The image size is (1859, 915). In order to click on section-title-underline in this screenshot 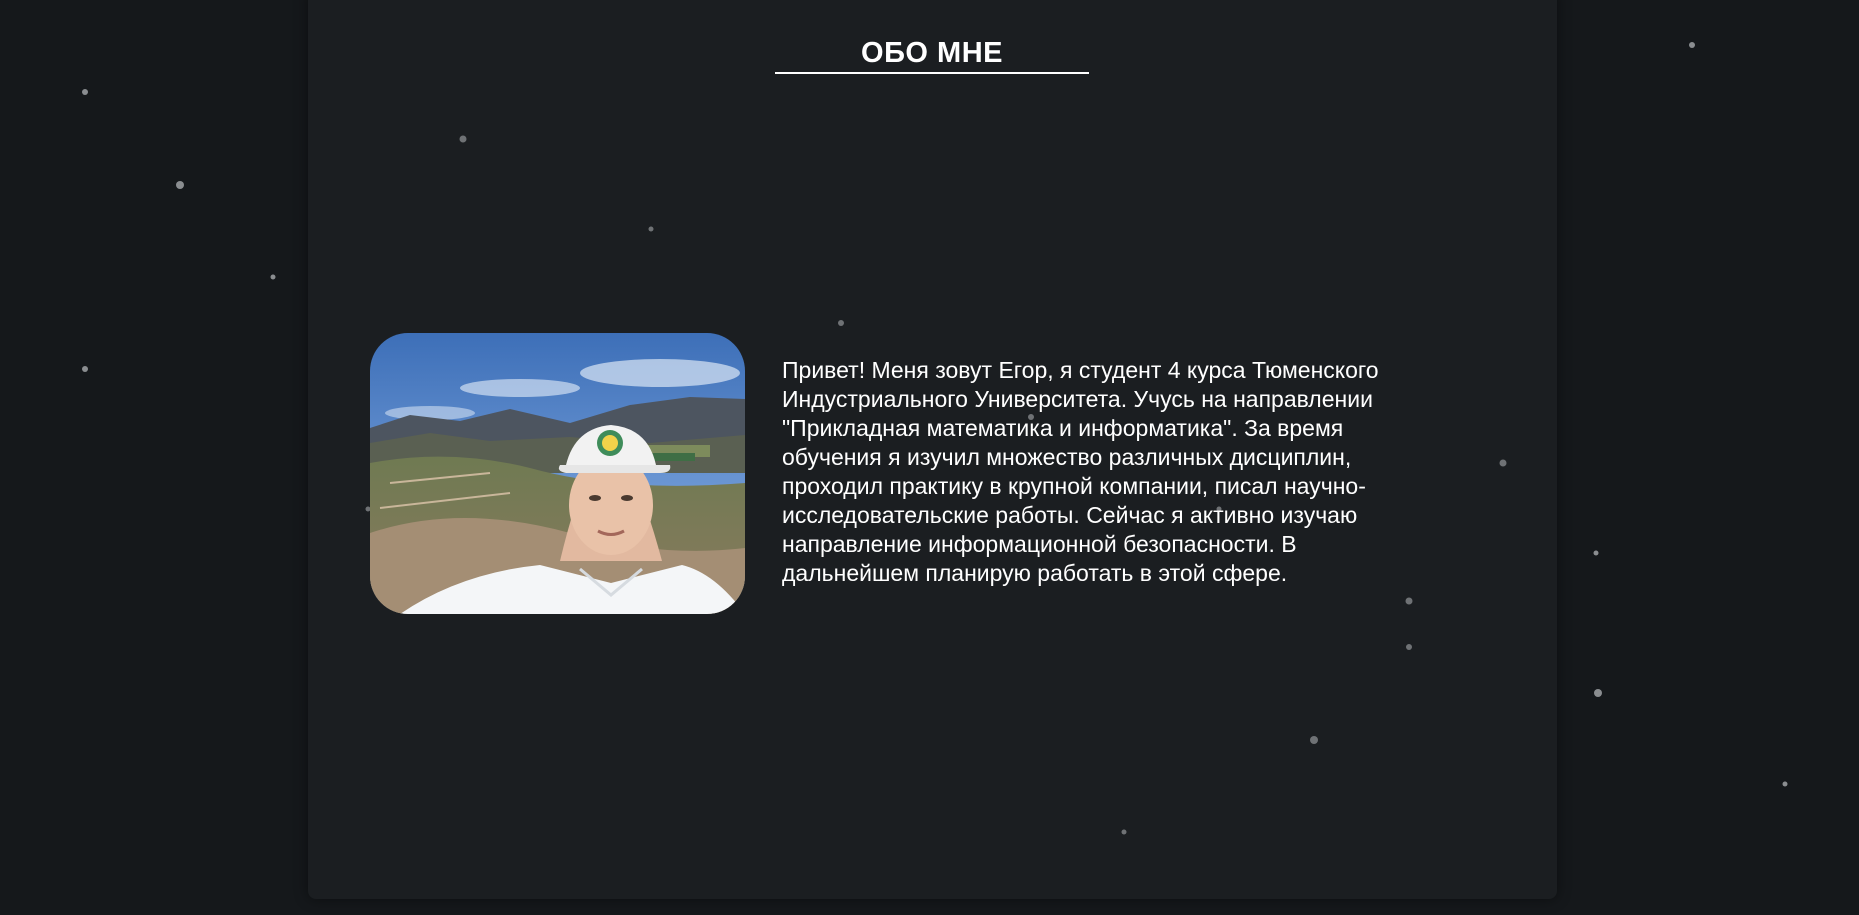, I will do `click(932, 73)`.